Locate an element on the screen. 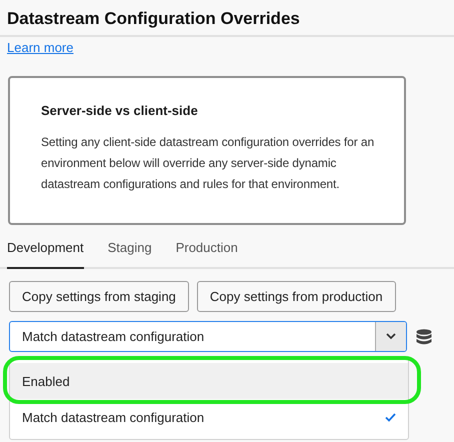 This screenshot has width=454, height=442. environment-tab: Development is located at coordinates (45, 254).